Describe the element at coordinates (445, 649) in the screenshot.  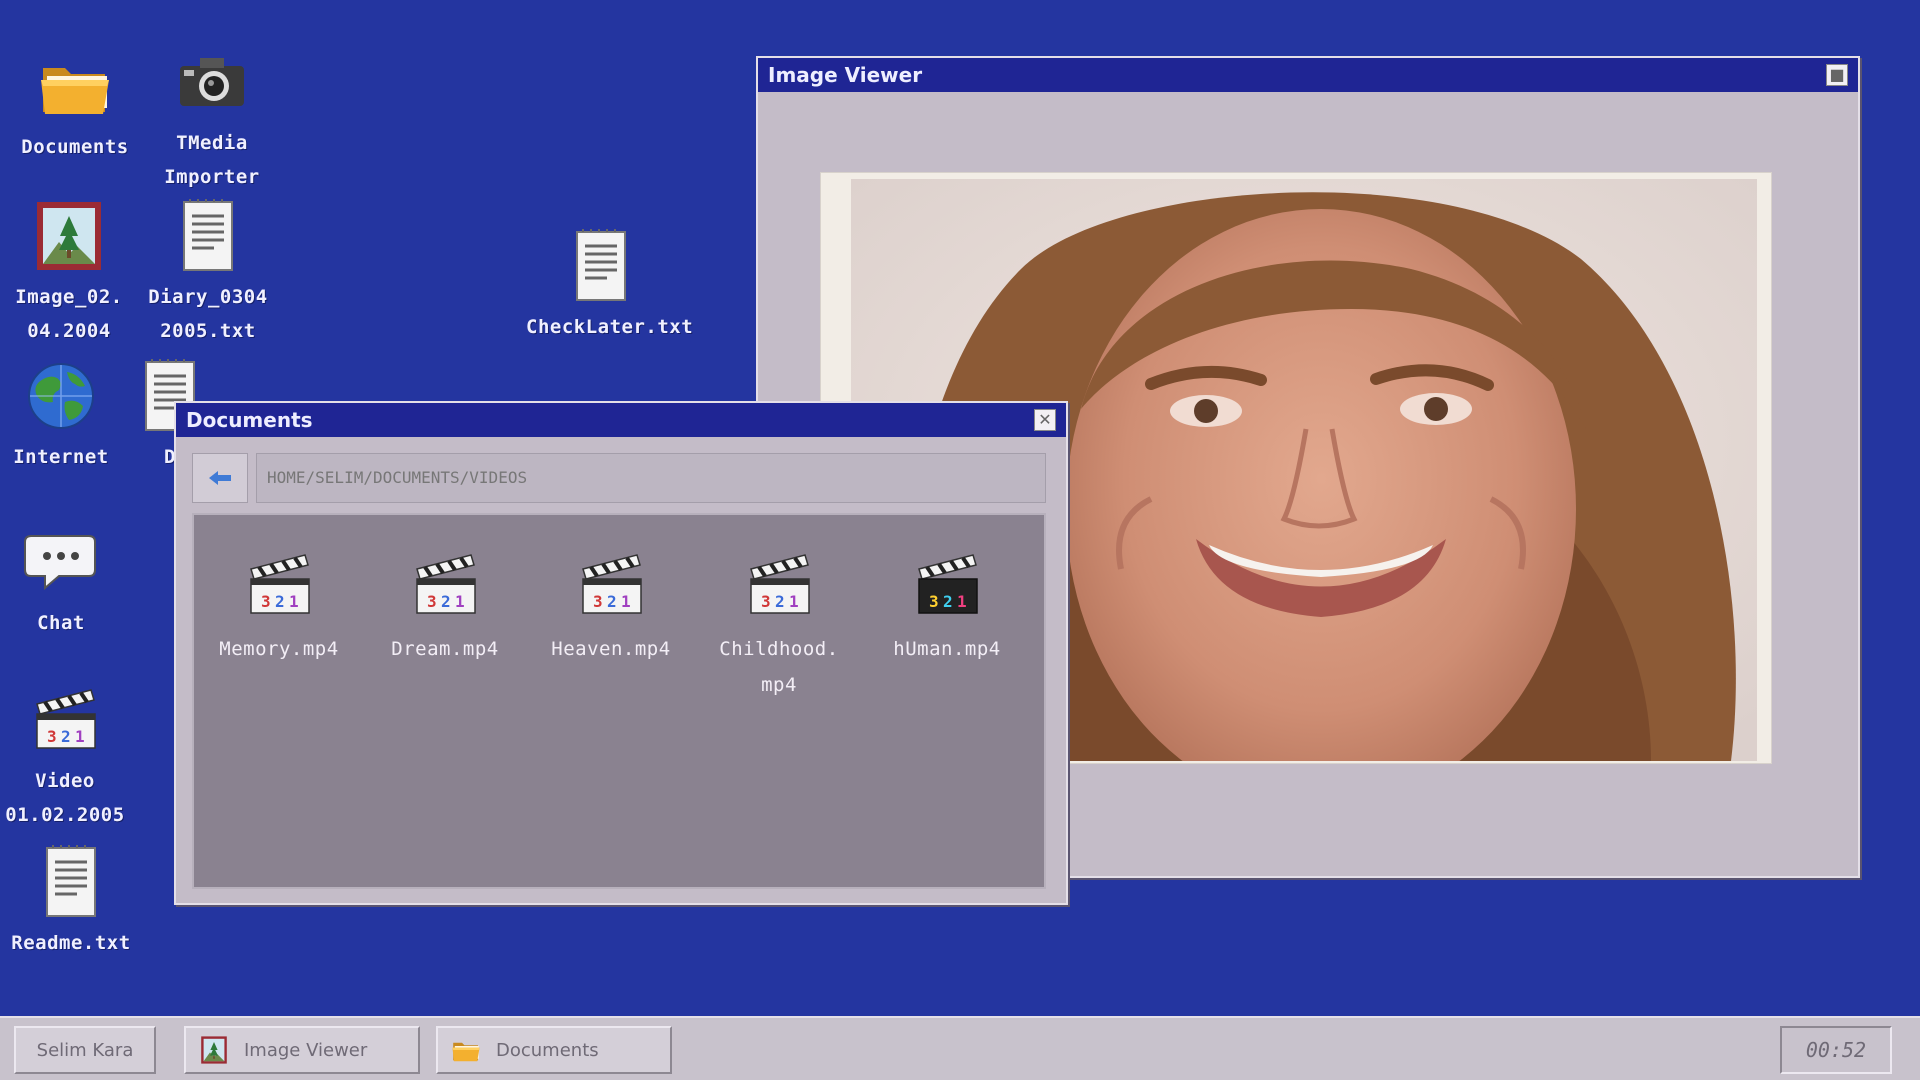
I see `file-label: Dream.mp4` at that location.